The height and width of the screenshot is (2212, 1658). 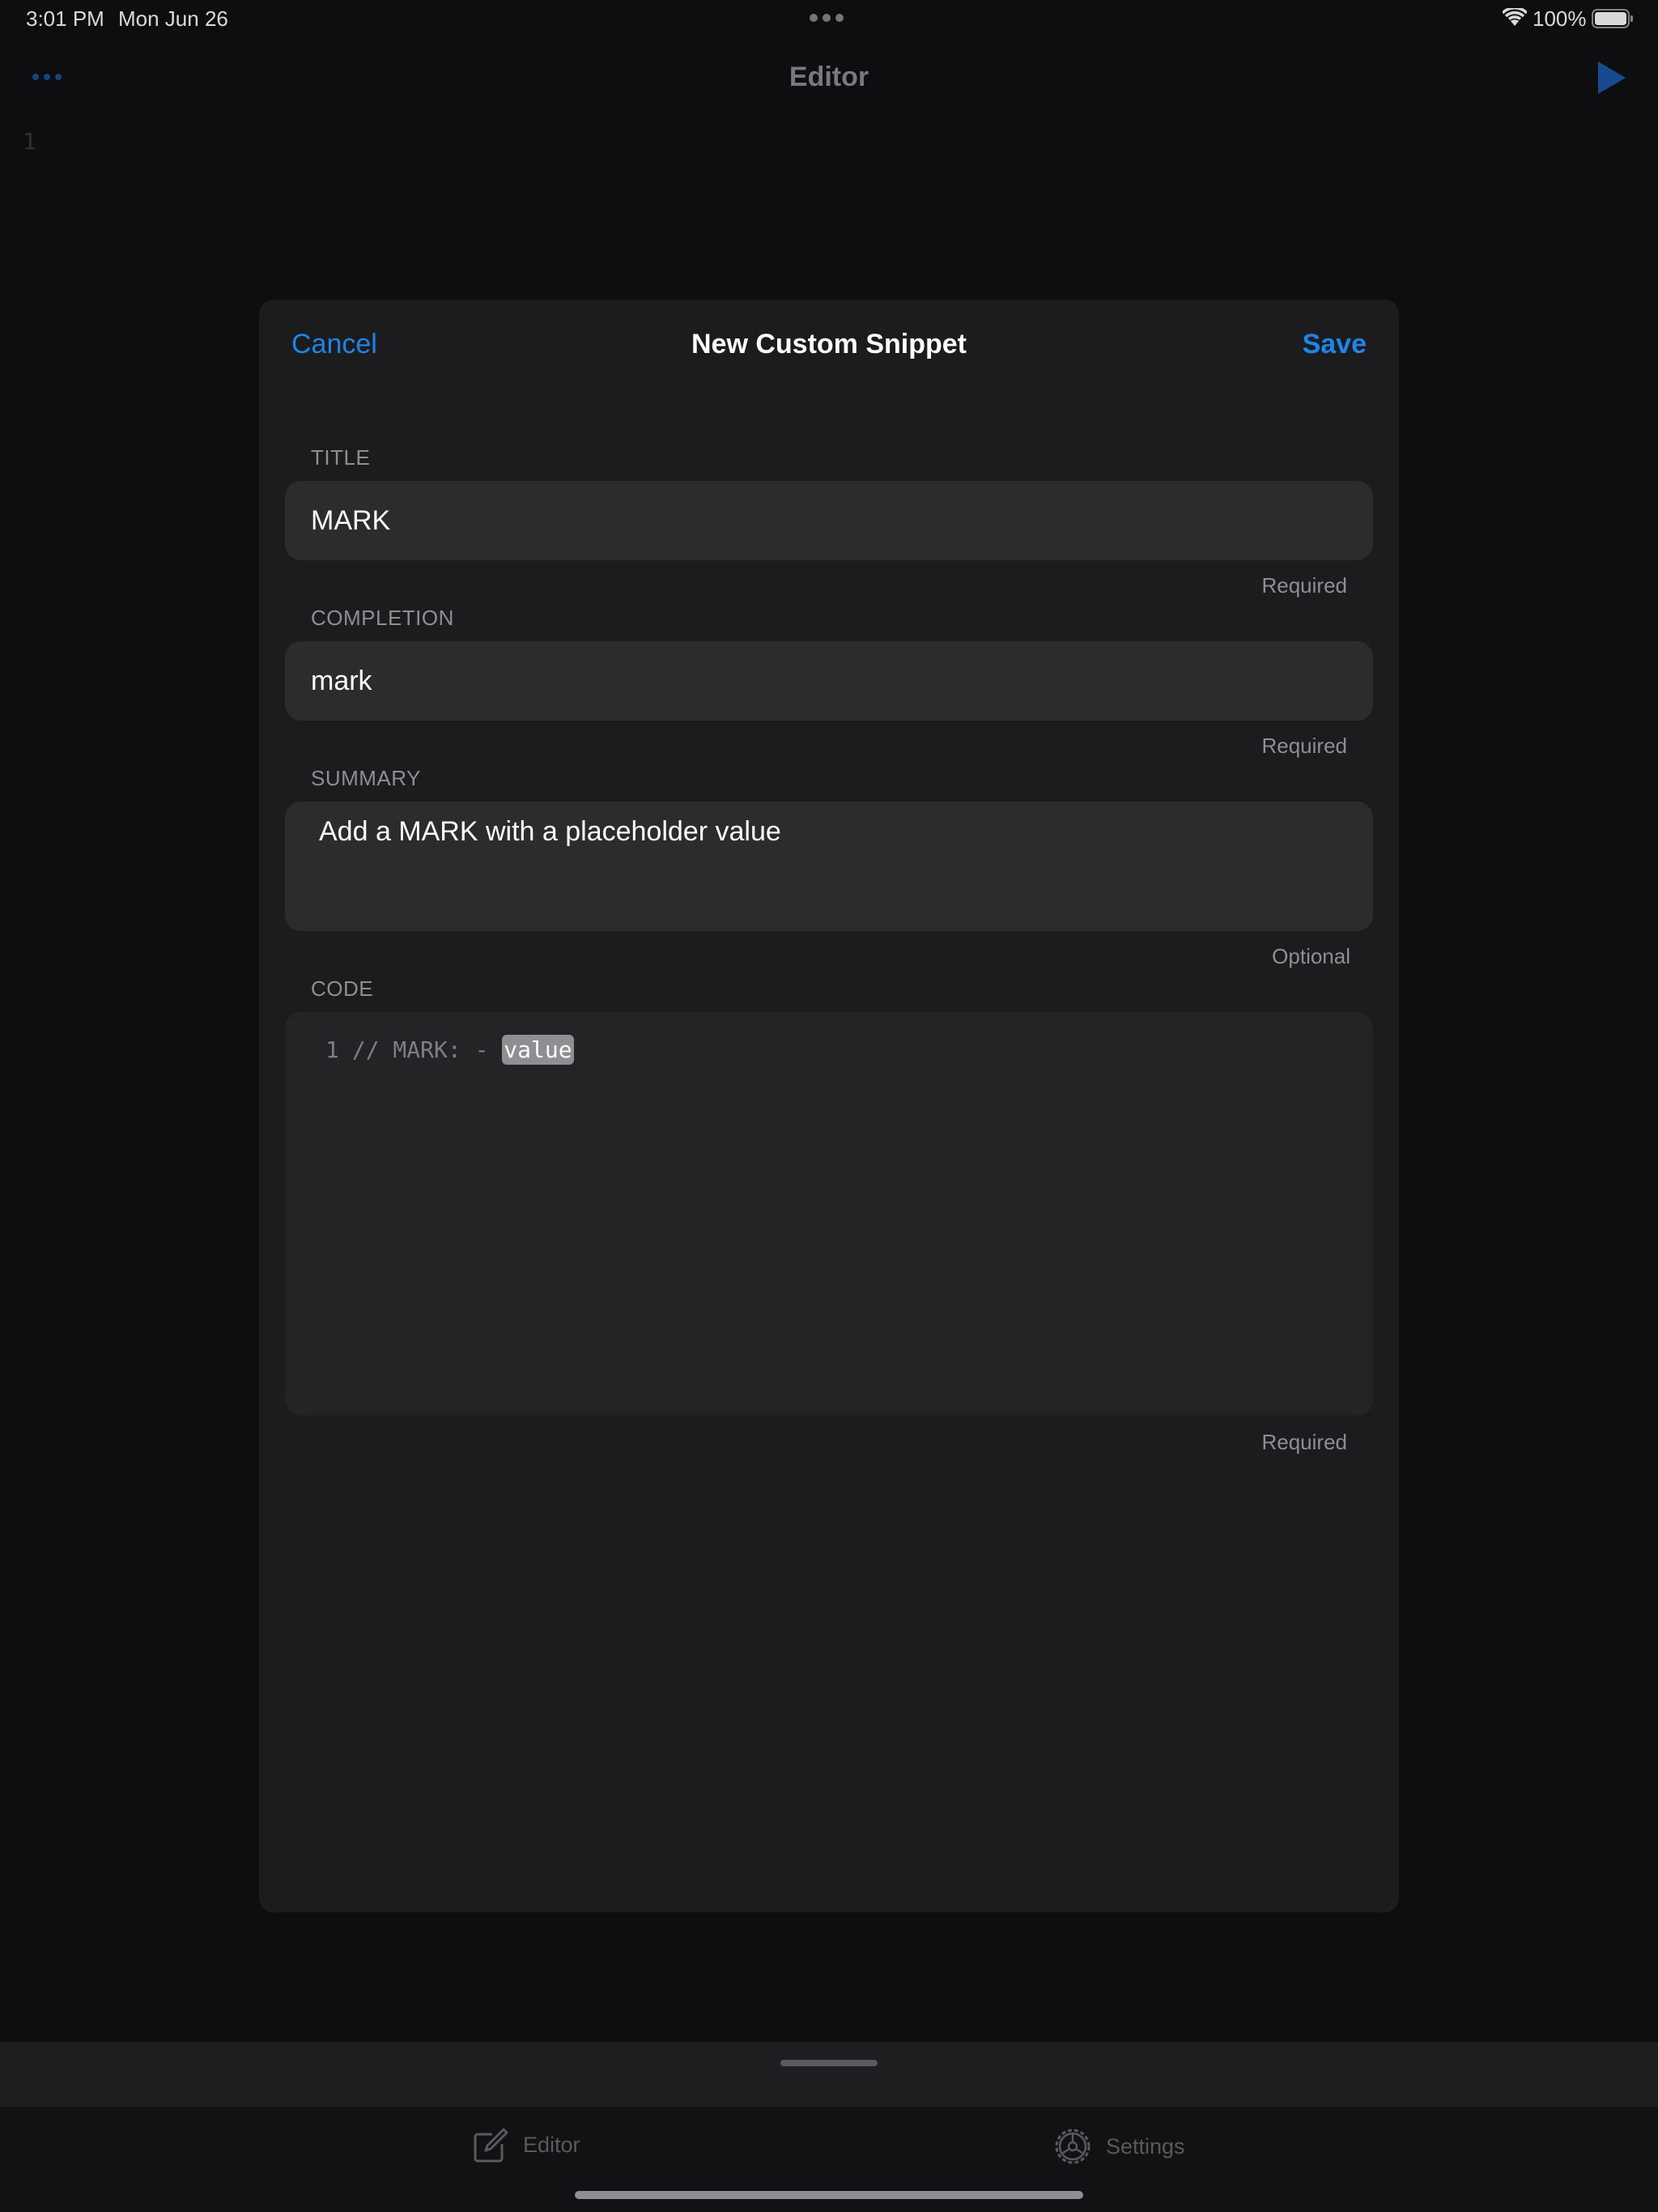 I want to click on completion-label: COMPLETION, so click(x=382, y=618).